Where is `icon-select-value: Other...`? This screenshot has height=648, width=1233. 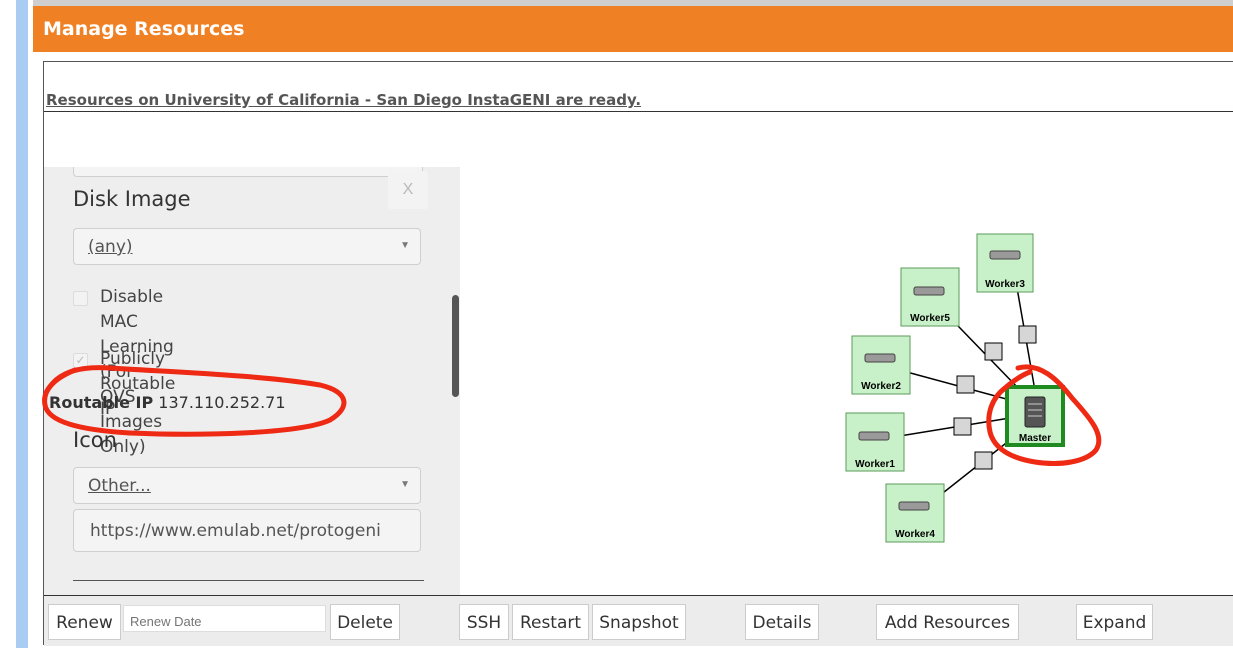
icon-select-value: Other... is located at coordinates (119, 486).